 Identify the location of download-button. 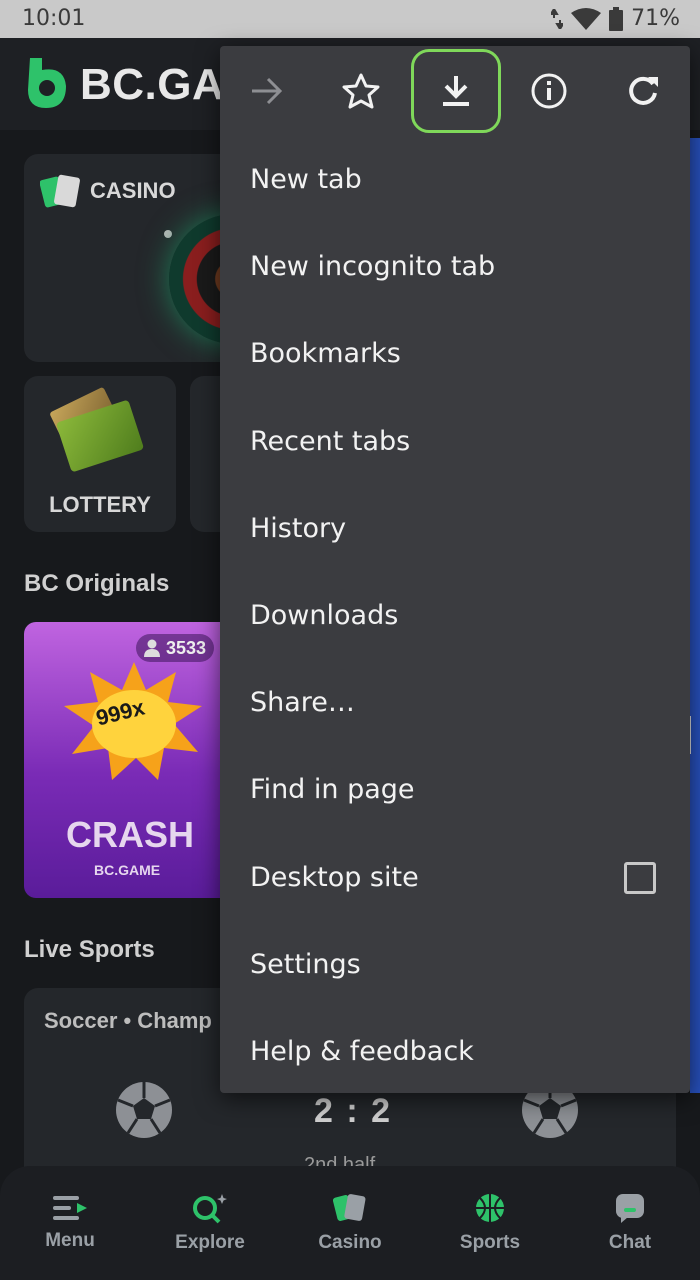
(456, 91).